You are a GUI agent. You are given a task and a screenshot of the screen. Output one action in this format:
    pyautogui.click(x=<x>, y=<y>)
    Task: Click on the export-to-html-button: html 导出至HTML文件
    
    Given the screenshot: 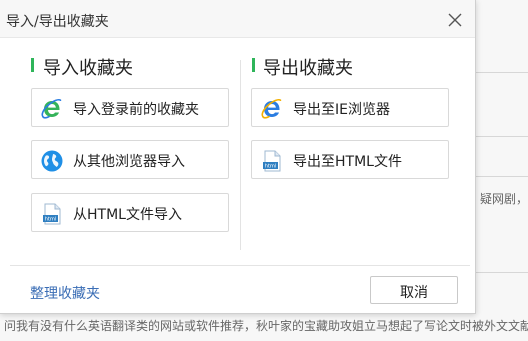 What is the action you would take?
    pyautogui.click(x=350, y=159)
    